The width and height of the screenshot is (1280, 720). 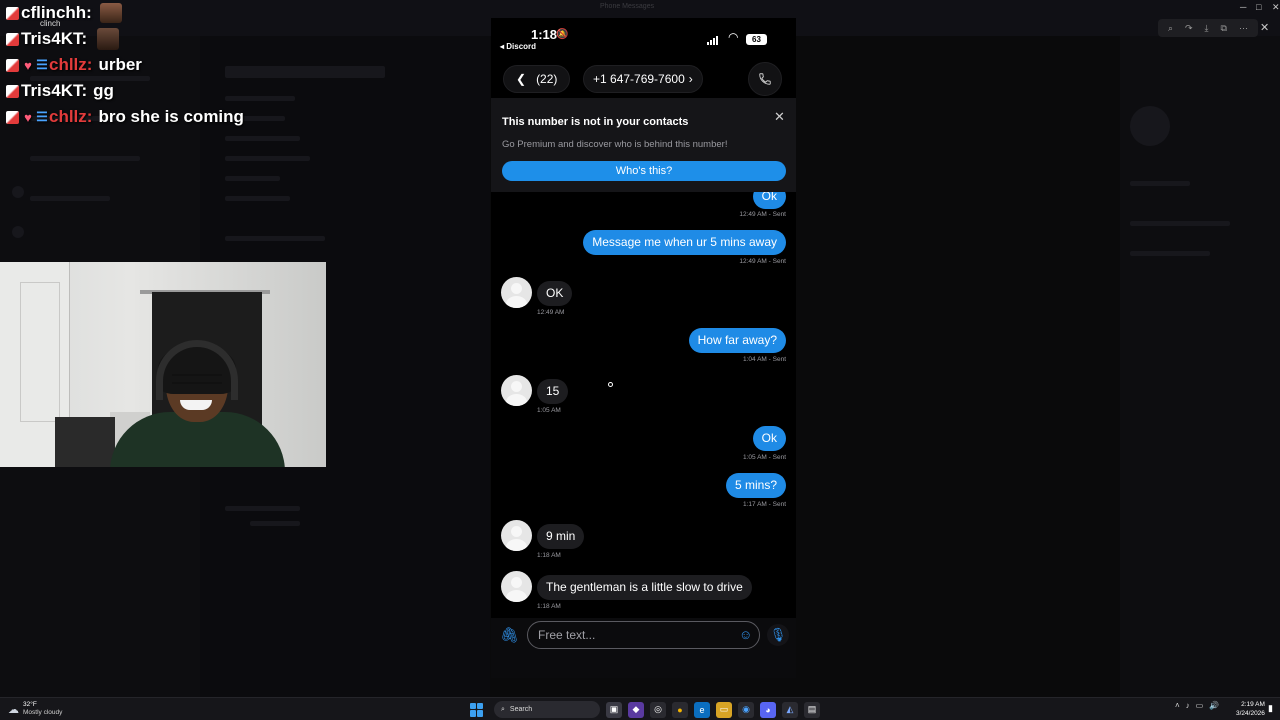 I want to click on search-label: Search, so click(x=521, y=709).